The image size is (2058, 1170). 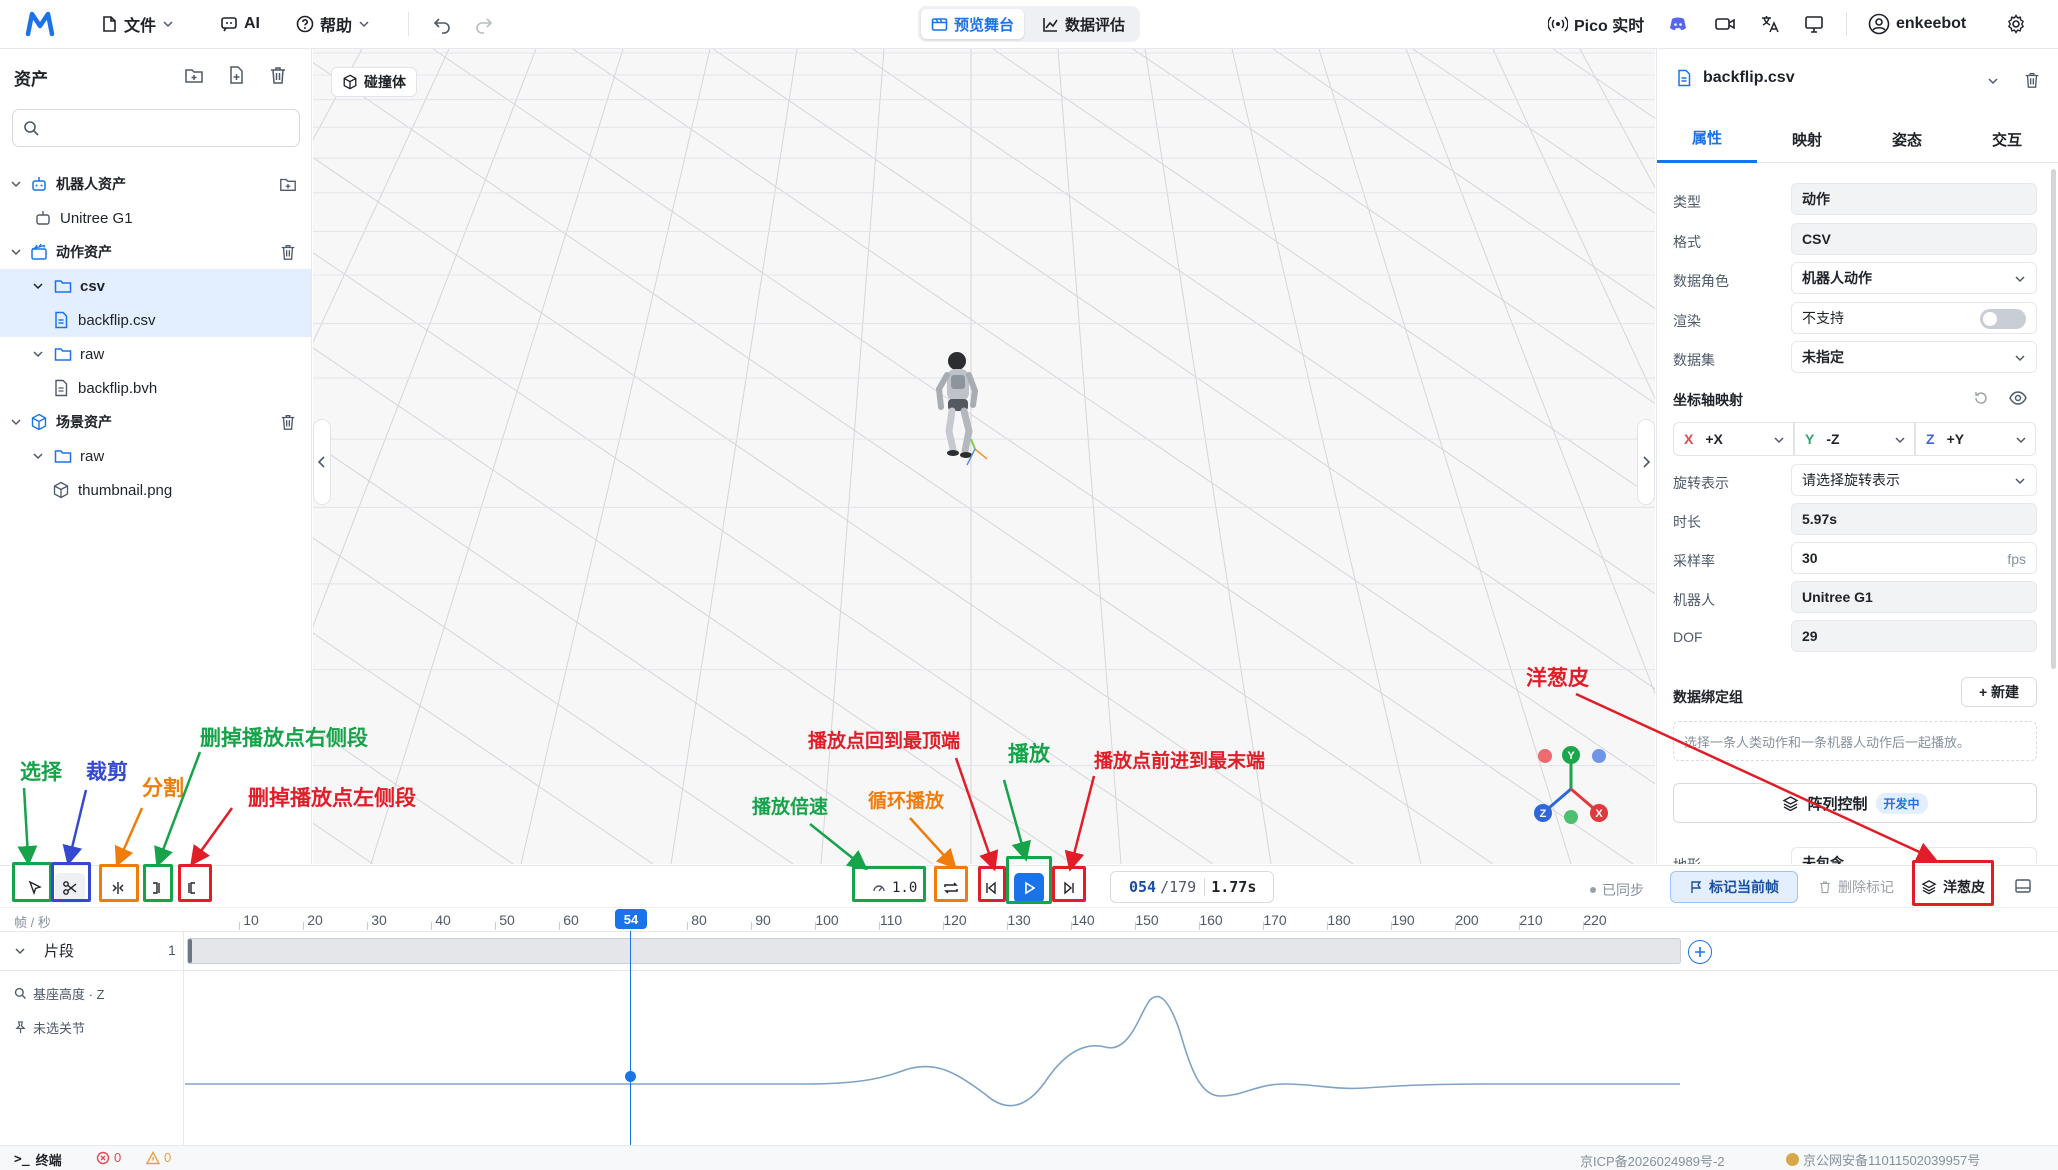 What do you see at coordinates (1770, 24) in the screenshot?
I see `translate-button` at bounding box center [1770, 24].